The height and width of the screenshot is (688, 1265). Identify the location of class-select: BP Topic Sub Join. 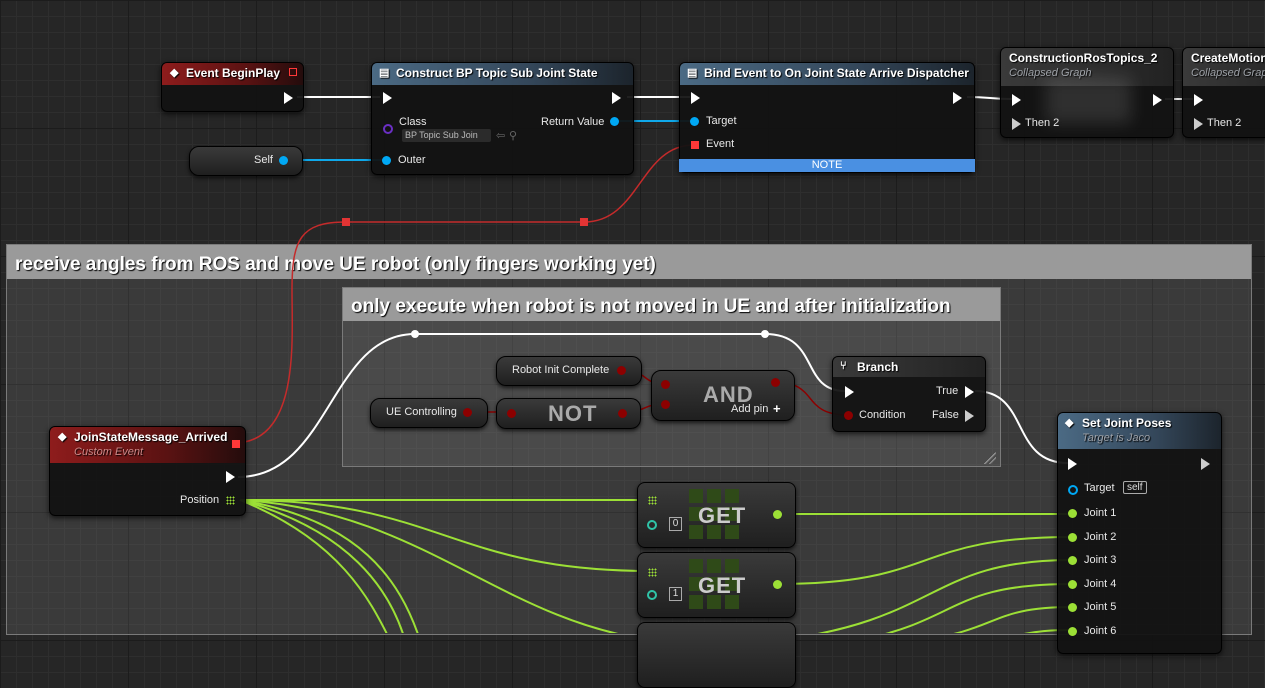
(446, 135).